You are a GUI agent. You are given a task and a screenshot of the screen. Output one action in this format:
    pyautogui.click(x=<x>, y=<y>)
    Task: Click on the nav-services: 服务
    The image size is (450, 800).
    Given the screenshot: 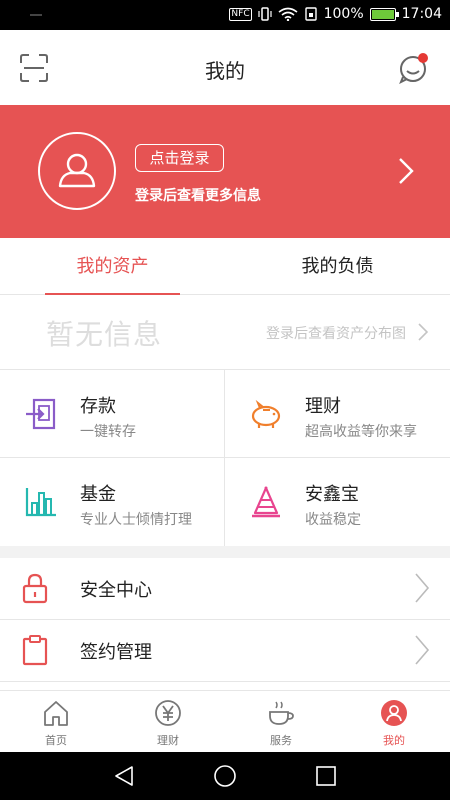 What is the action you would take?
    pyautogui.click(x=281, y=722)
    